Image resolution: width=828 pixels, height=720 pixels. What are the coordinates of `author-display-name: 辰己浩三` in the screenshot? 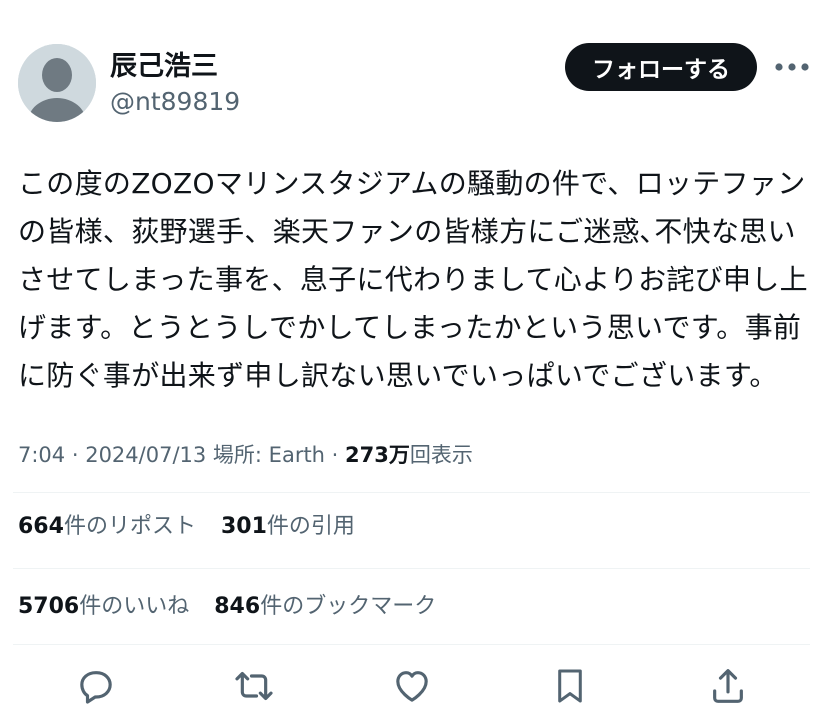 It's located at (164, 67).